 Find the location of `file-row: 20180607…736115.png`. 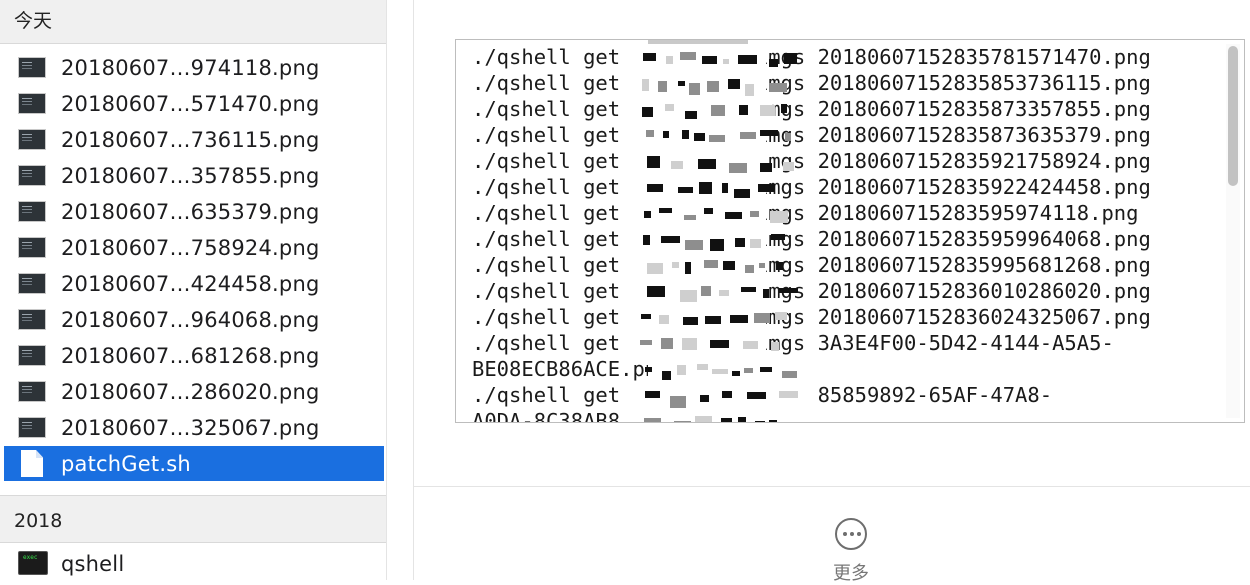

file-row: 20180607…736115.png is located at coordinates (194, 140).